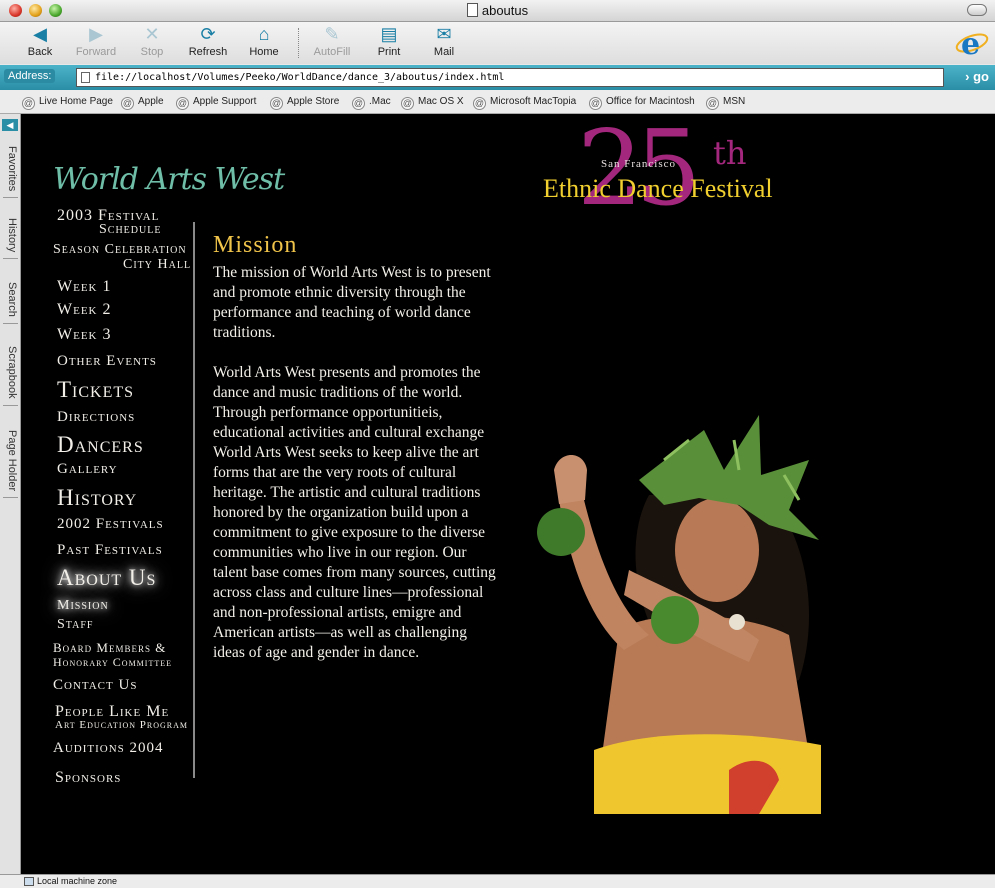 Image resolution: width=995 pixels, height=888 pixels. I want to click on nav-city-hall: City Hall, so click(157, 265).